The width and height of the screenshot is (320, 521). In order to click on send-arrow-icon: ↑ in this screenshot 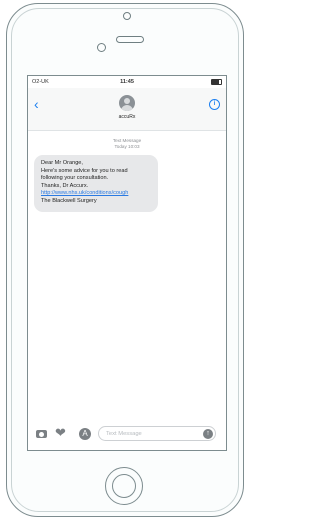, I will do `click(208, 434)`.